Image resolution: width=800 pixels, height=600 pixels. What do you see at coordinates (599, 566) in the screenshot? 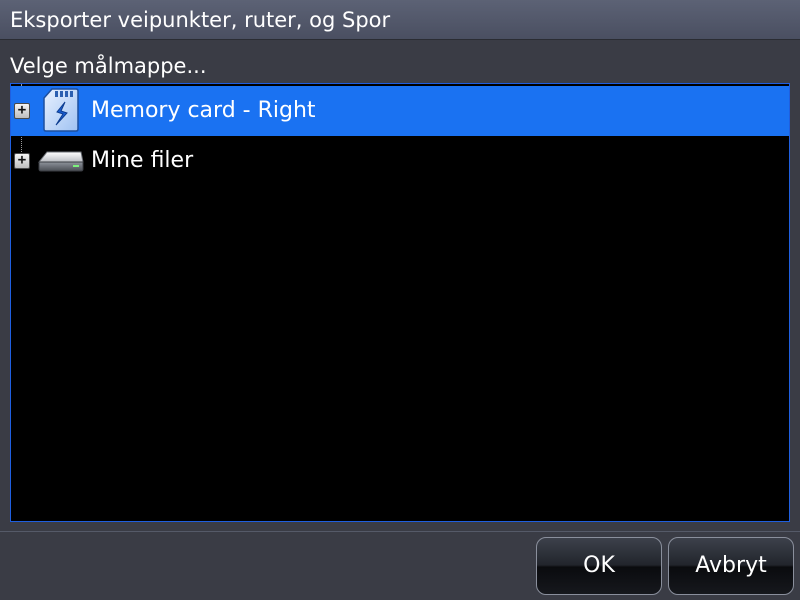
I see `ok-button: OK` at bounding box center [599, 566].